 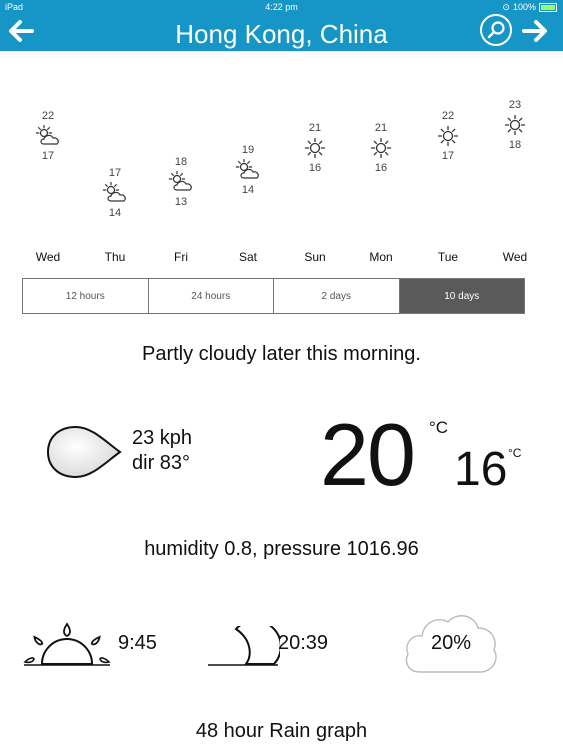 I want to click on rain-chance: 20%, so click(x=451, y=643).